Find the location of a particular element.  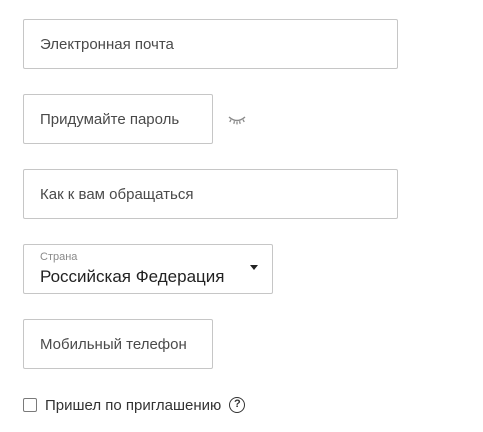

phone-field is located at coordinates (118, 344).